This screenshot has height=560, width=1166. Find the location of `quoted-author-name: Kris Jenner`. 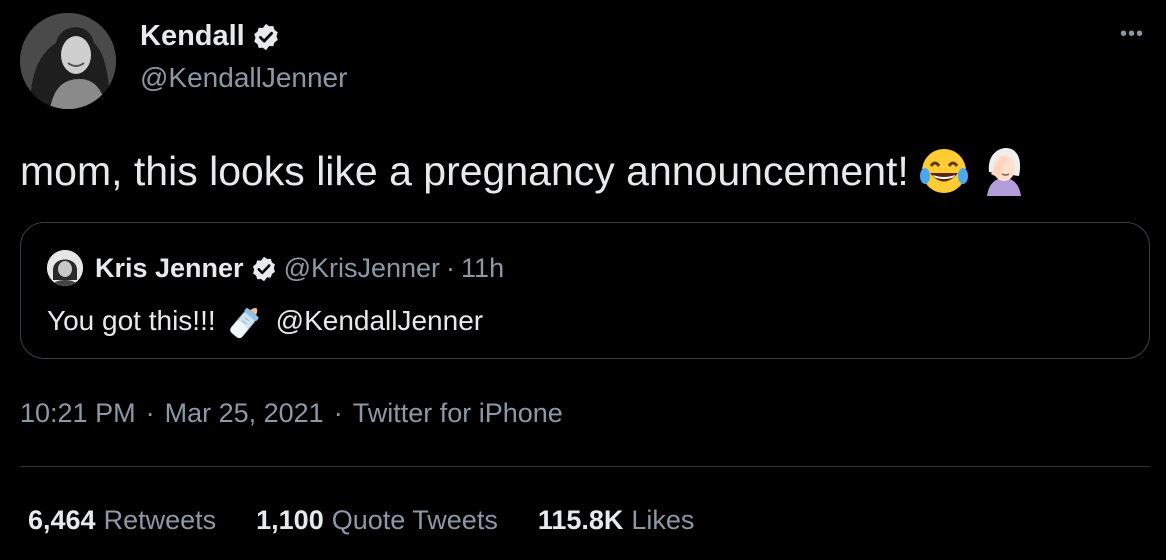

quoted-author-name: Kris Jenner is located at coordinates (169, 268).